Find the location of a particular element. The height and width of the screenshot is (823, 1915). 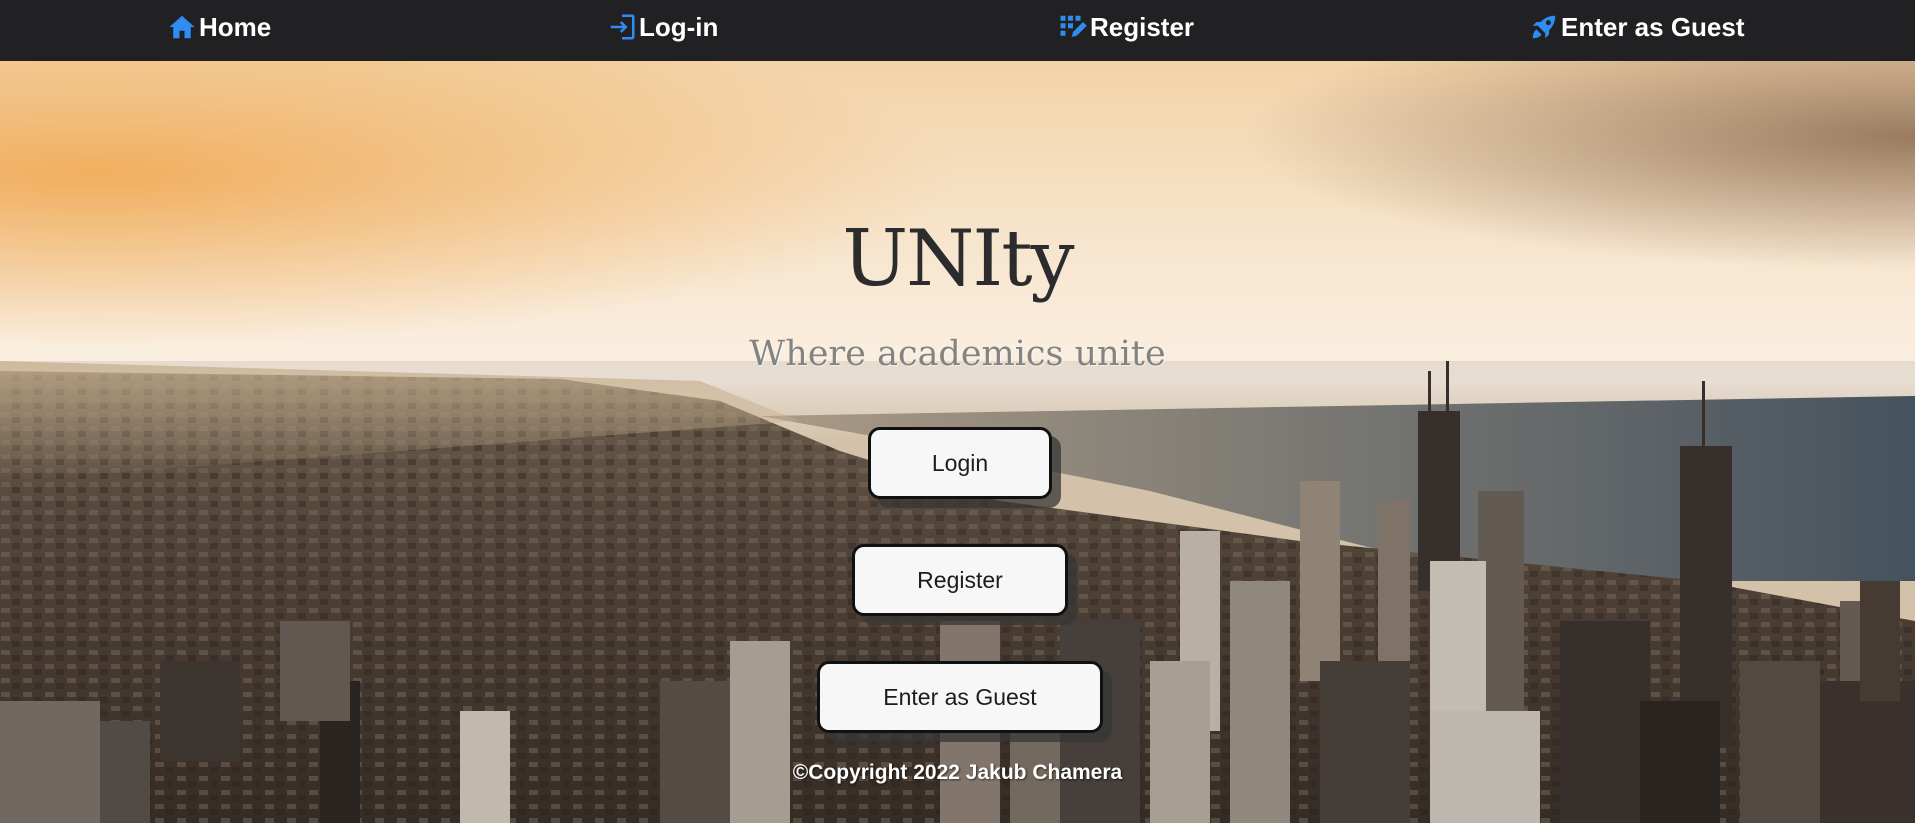

app-tagline: Where academics unite is located at coordinates (957, 354).